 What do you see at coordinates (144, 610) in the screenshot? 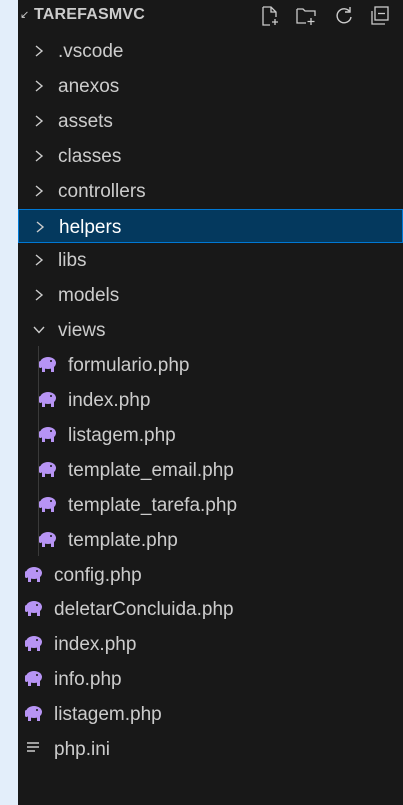
I see `tree-item-label: deletarConcluida.php` at bounding box center [144, 610].